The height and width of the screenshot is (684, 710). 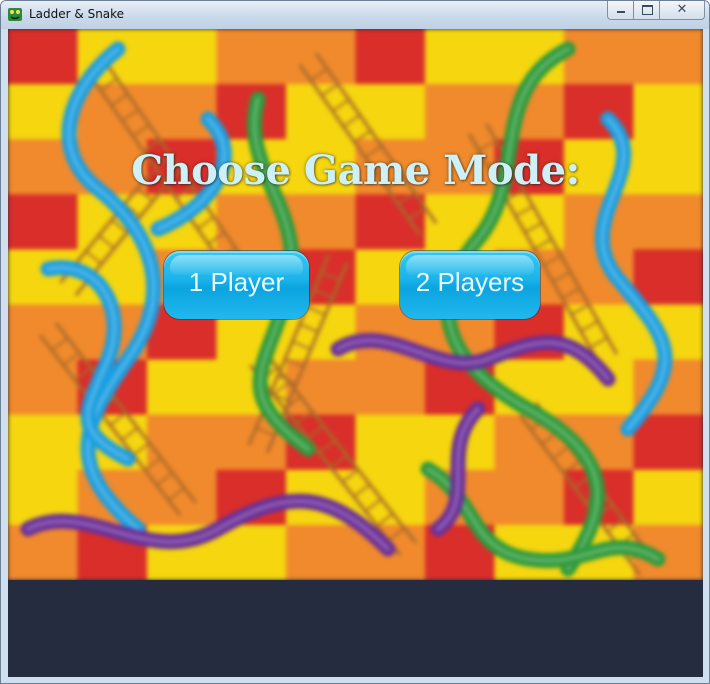 What do you see at coordinates (77, 14) in the screenshot?
I see `window-title: Ladder & Snake` at bounding box center [77, 14].